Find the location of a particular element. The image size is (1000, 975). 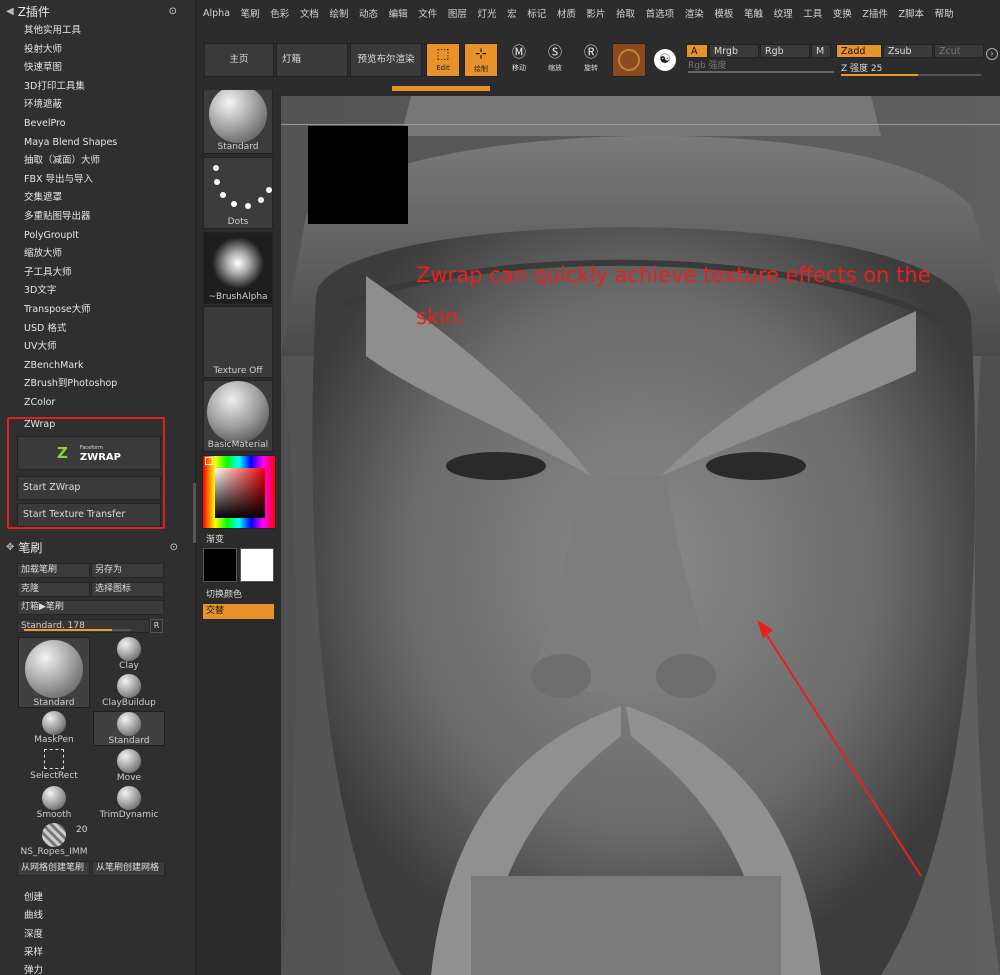

plugin-item: 交集遮罩 is located at coordinates (109, 198).